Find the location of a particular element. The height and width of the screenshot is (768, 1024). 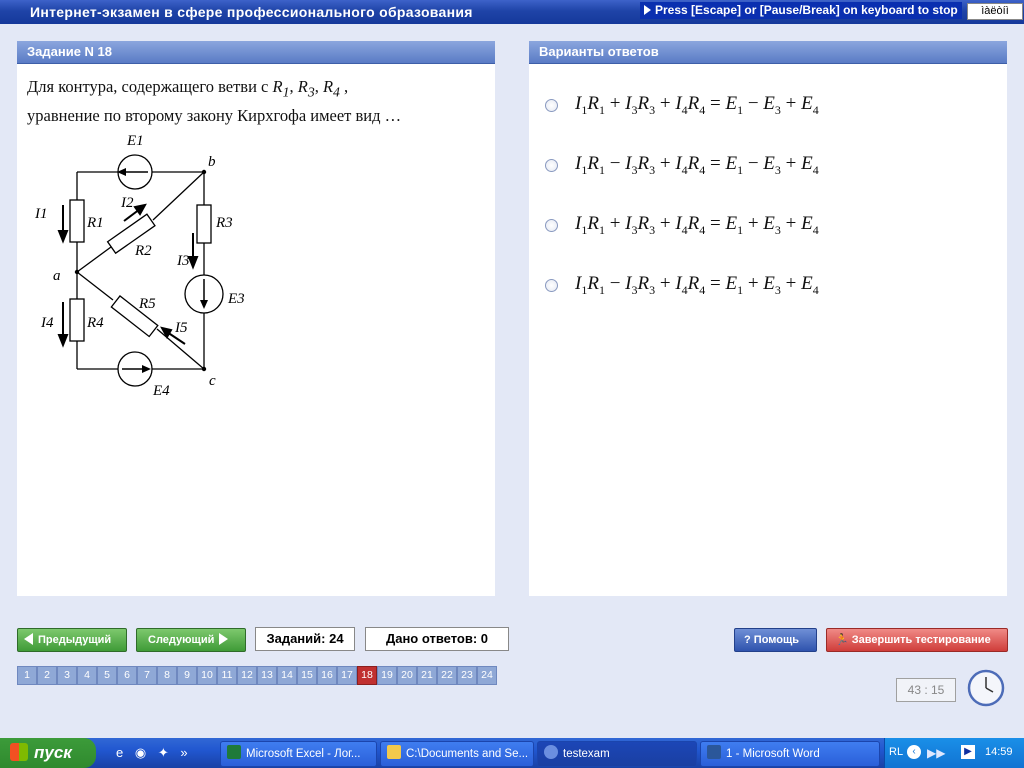

question-number-button: 15 is located at coordinates (307, 675).